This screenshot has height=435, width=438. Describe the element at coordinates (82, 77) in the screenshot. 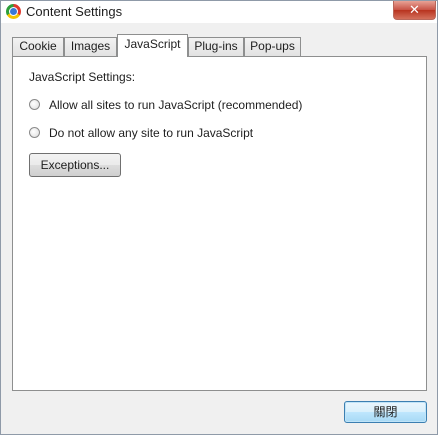

I see `javascript-settings-label: JavaScript Settings:` at that location.